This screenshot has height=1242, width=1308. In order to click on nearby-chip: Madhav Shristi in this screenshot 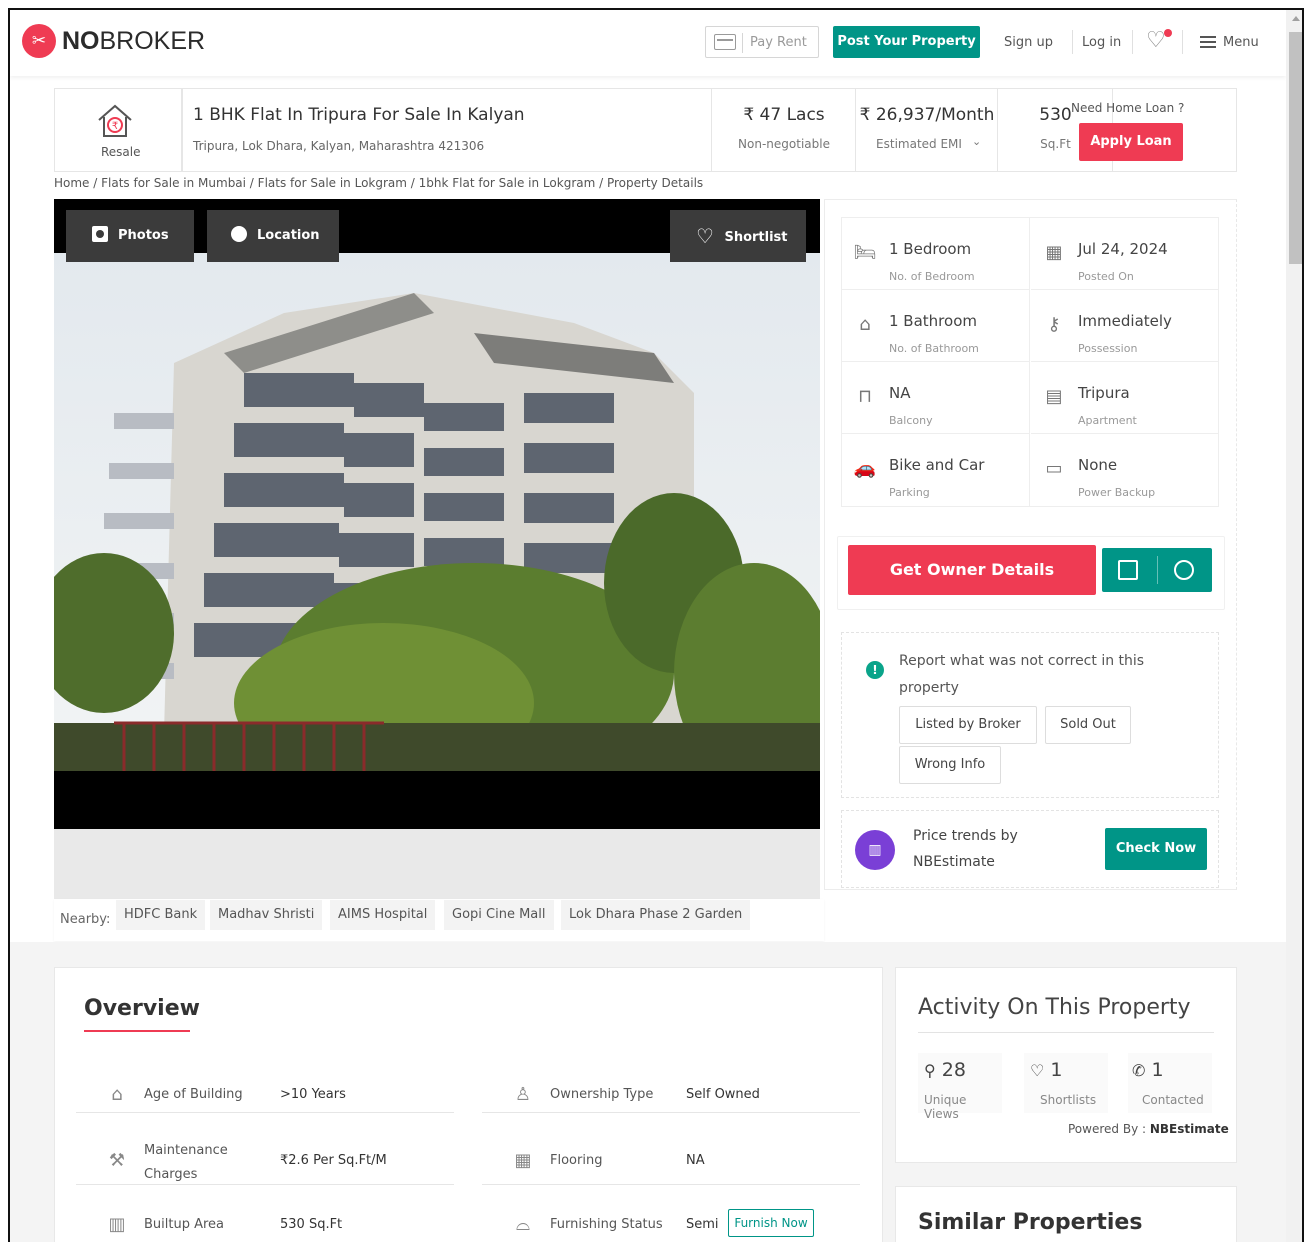, I will do `click(266, 915)`.